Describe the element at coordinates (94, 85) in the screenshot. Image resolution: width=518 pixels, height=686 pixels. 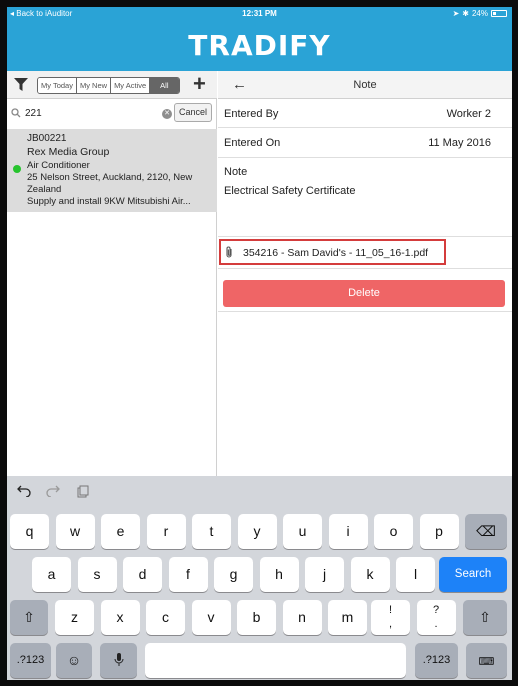
I see `segment-my-new: My New` at that location.